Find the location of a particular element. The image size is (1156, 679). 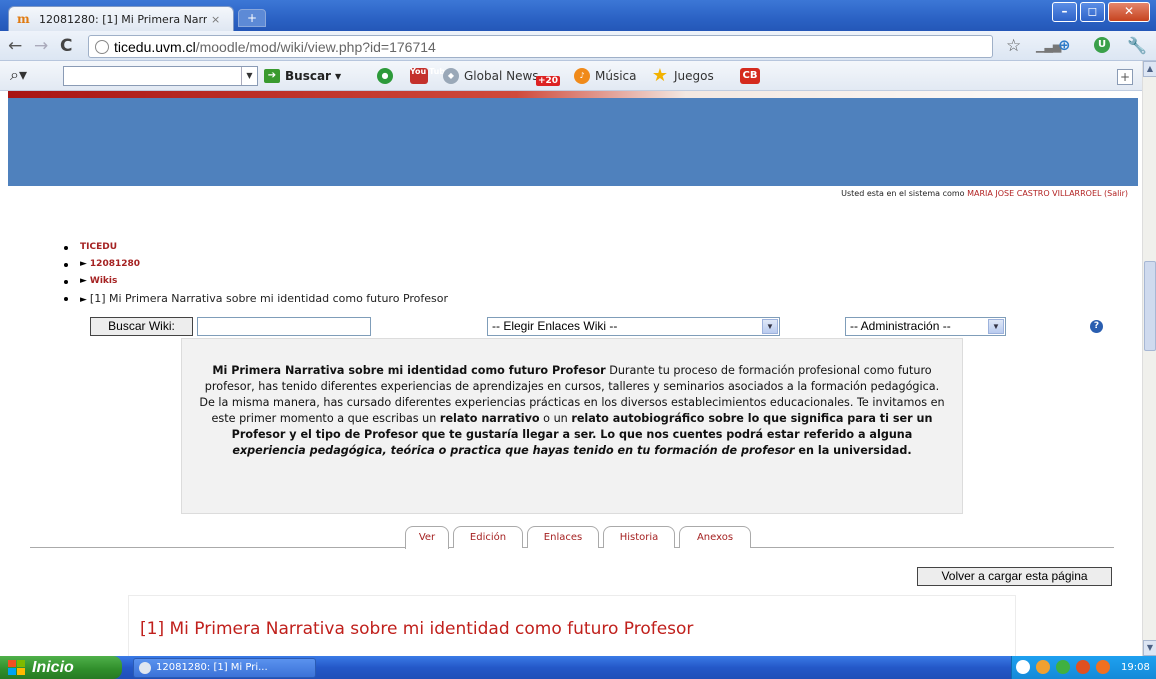

start-button: Inicio is located at coordinates (61, 667).